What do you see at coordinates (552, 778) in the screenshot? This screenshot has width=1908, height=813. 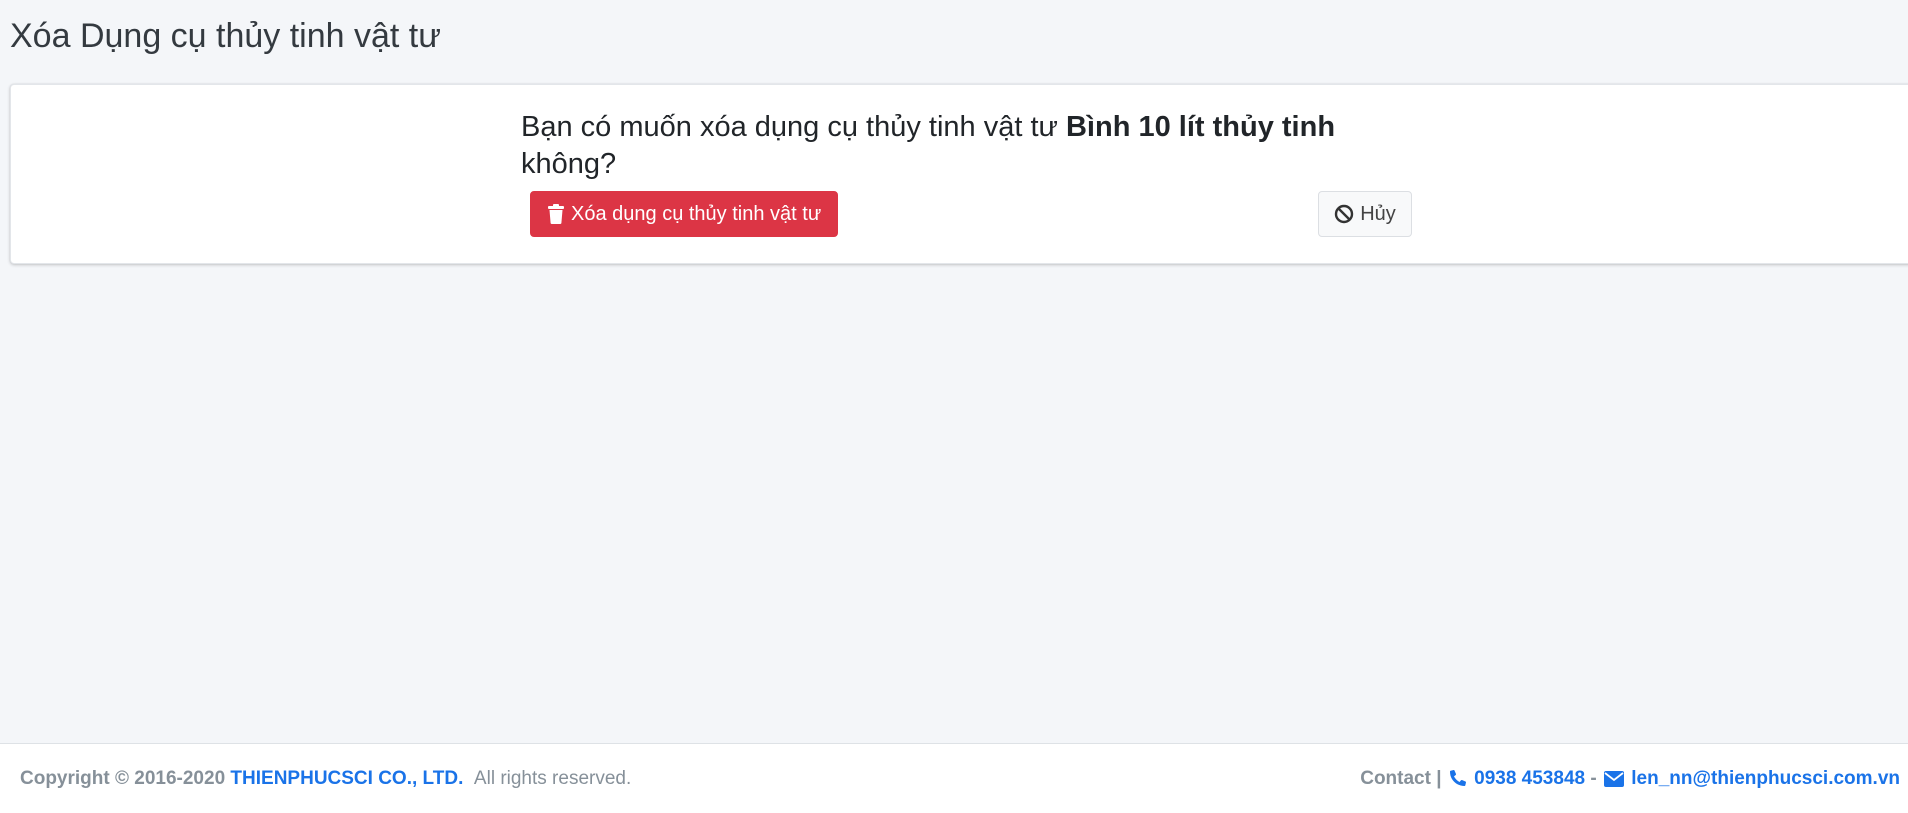 I see `rights-text: All rights reserved.` at bounding box center [552, 778].